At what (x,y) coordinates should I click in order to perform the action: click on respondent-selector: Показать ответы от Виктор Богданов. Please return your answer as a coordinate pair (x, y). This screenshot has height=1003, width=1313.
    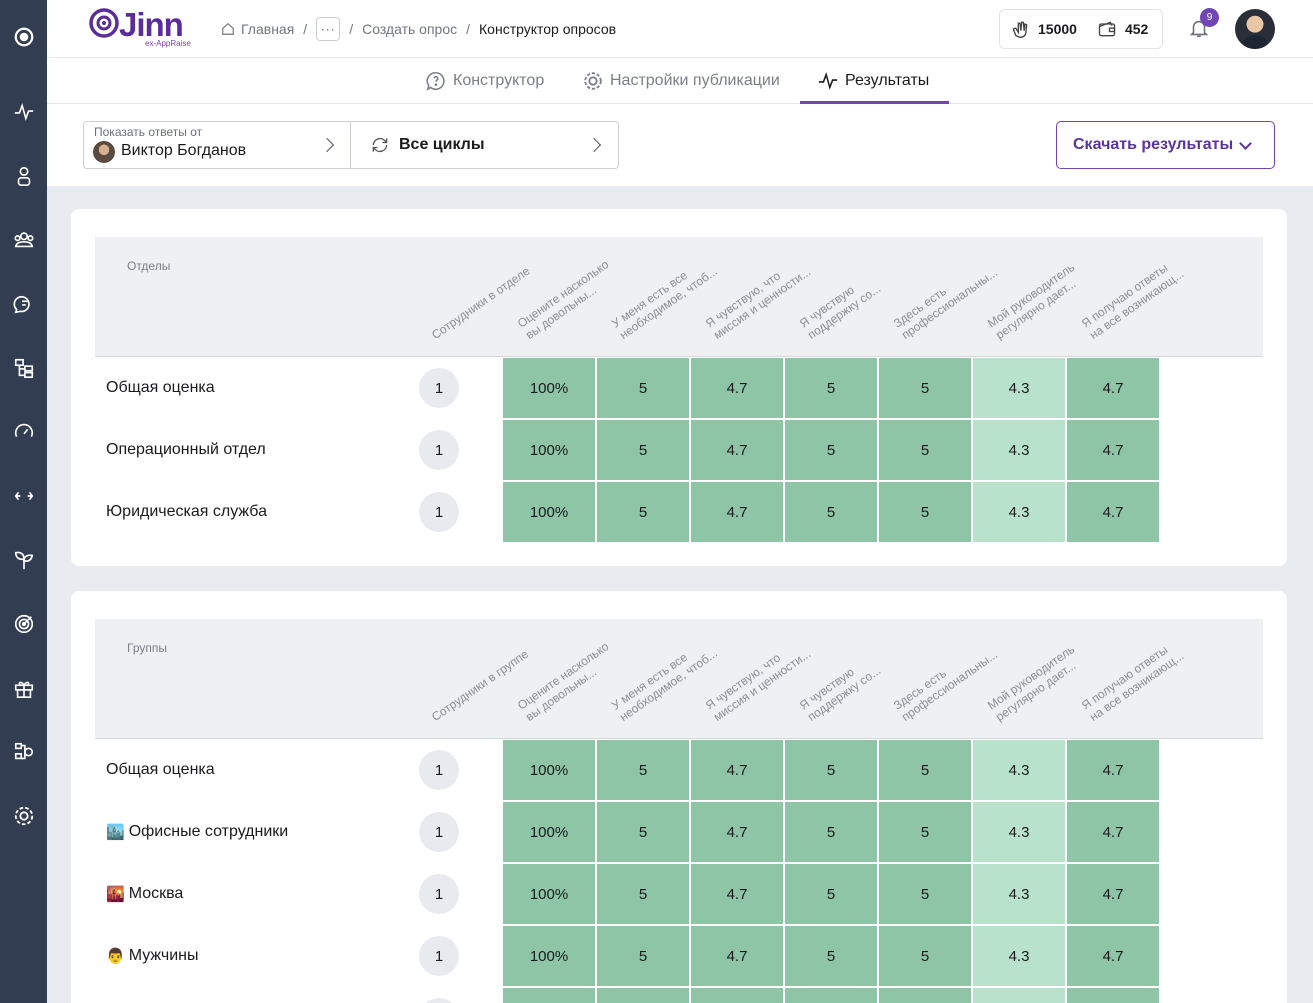
    Looking at the image, I should click on (217, 145).